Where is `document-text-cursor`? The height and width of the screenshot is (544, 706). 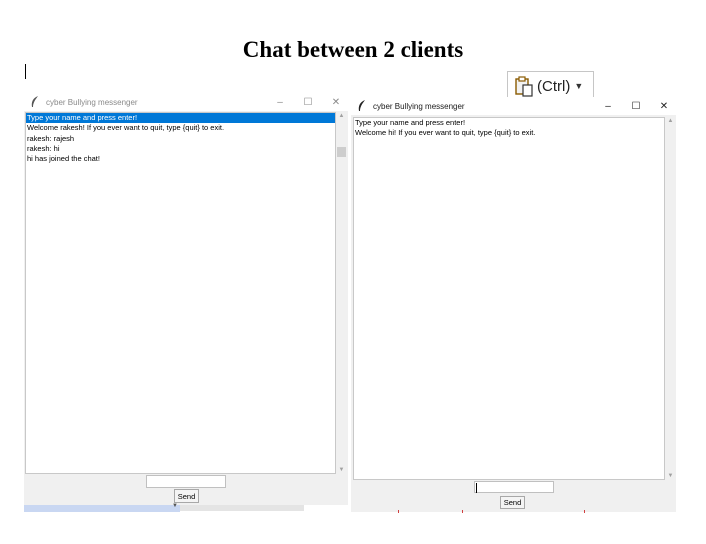 document-text-cursor is located at coordinates (25, 71).